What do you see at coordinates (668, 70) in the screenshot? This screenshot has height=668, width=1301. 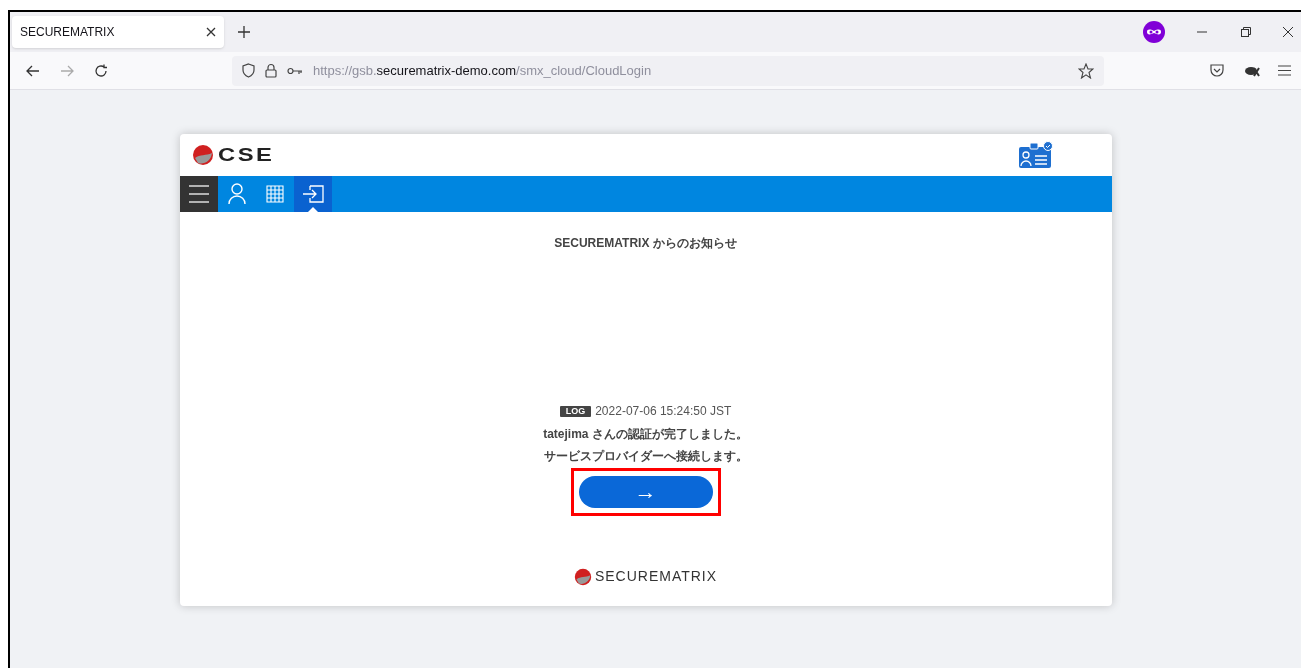 I see `address-bar: https://gsb.securematrix-demo.com/smx_cloud/CloudLogin` at bounding box center [668, 70].